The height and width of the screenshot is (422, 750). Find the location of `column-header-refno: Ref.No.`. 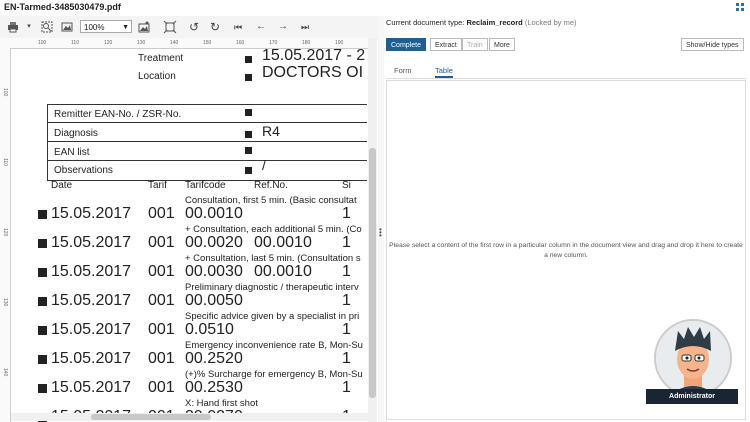

column-header-refno: Ref.No. is located at coordinates (271, 185).